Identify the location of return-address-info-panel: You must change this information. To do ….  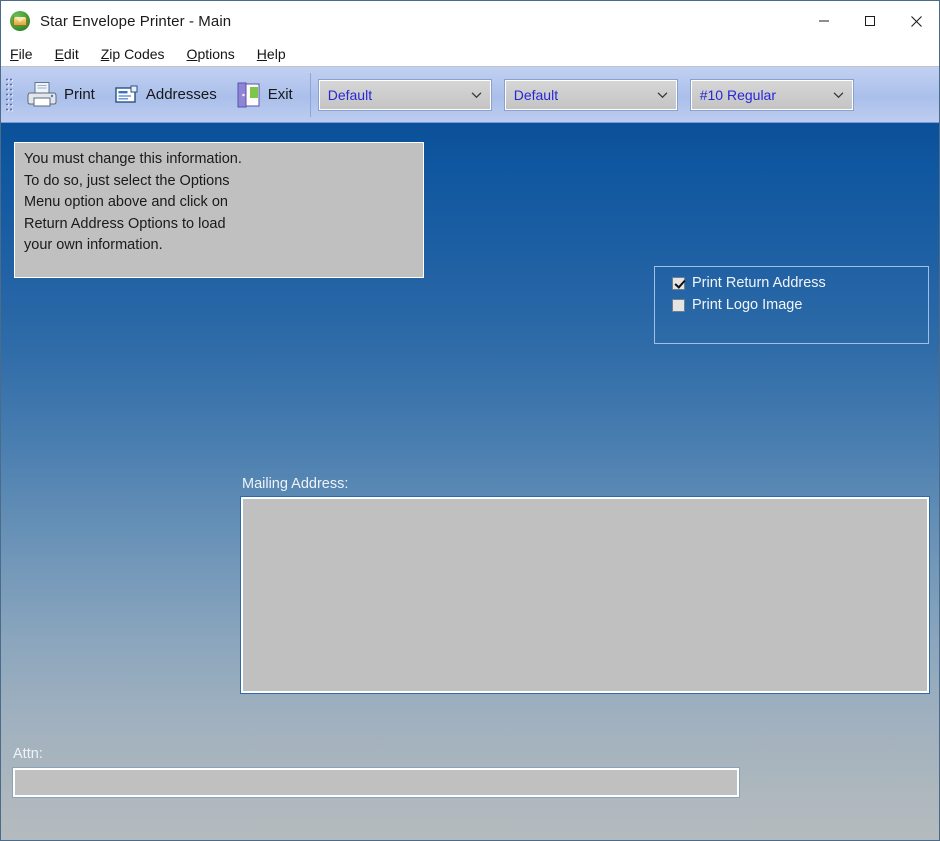
(219, 210).